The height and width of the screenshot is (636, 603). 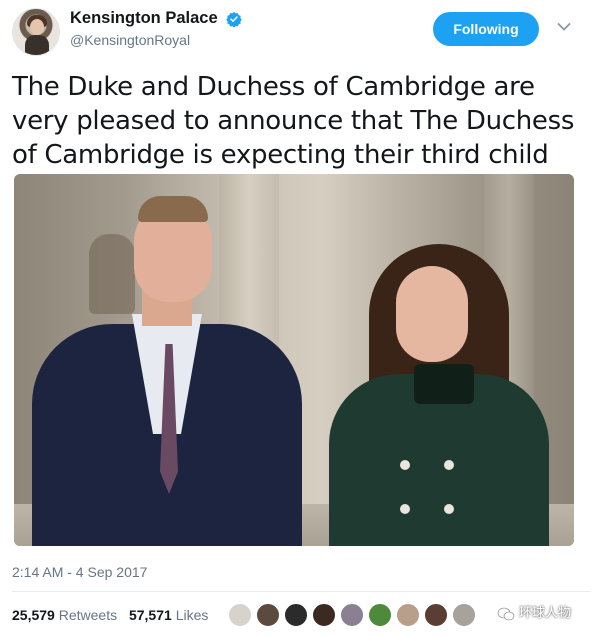 I want to click on likes-label: Likes, so click(x=192, y=615).